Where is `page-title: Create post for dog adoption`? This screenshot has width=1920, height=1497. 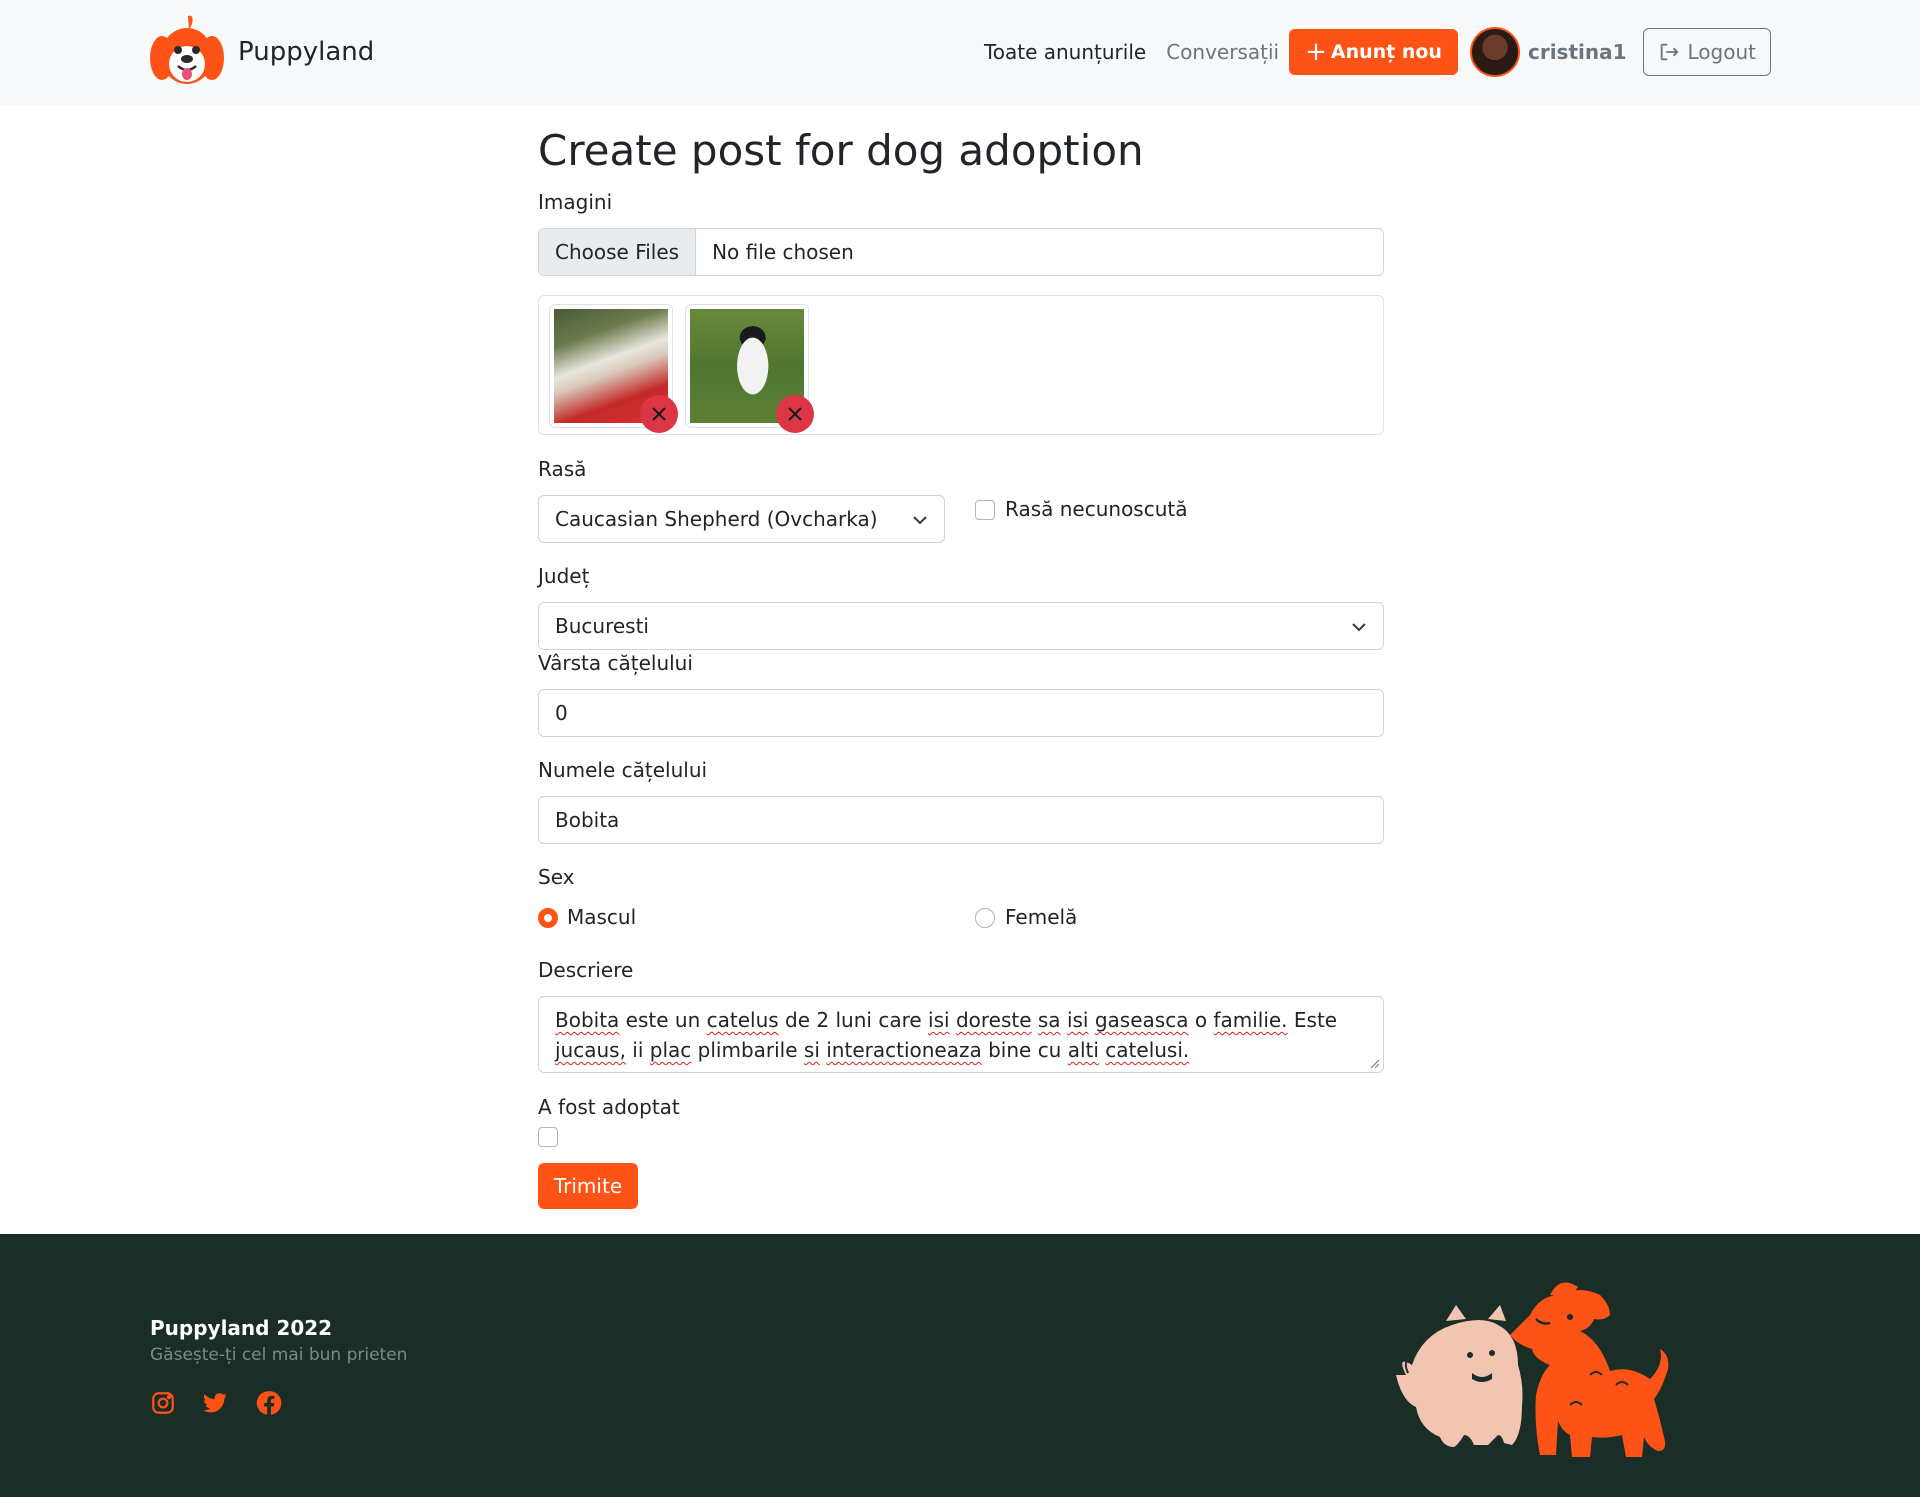 page-title: Create post for dog adoption is located at coordinates (841, 150).